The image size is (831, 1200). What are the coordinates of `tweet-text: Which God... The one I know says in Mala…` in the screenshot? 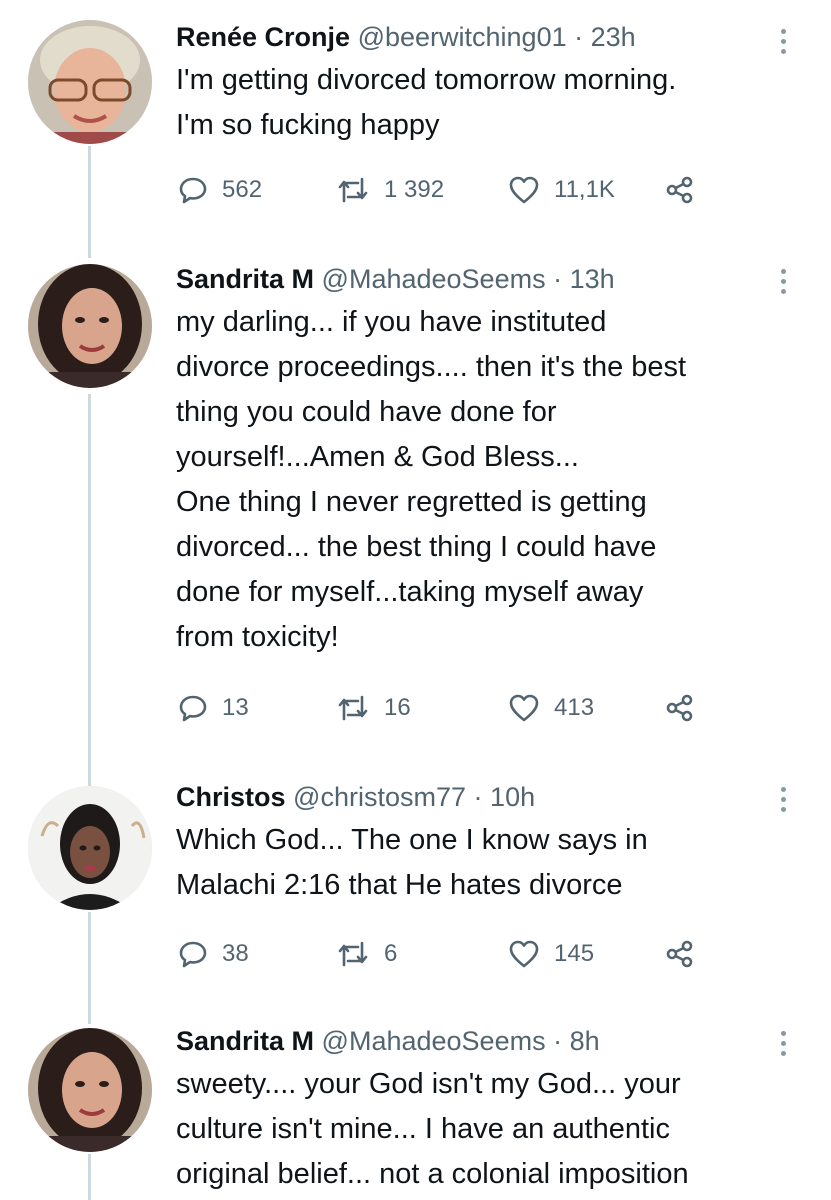 It's located at (412, 862).